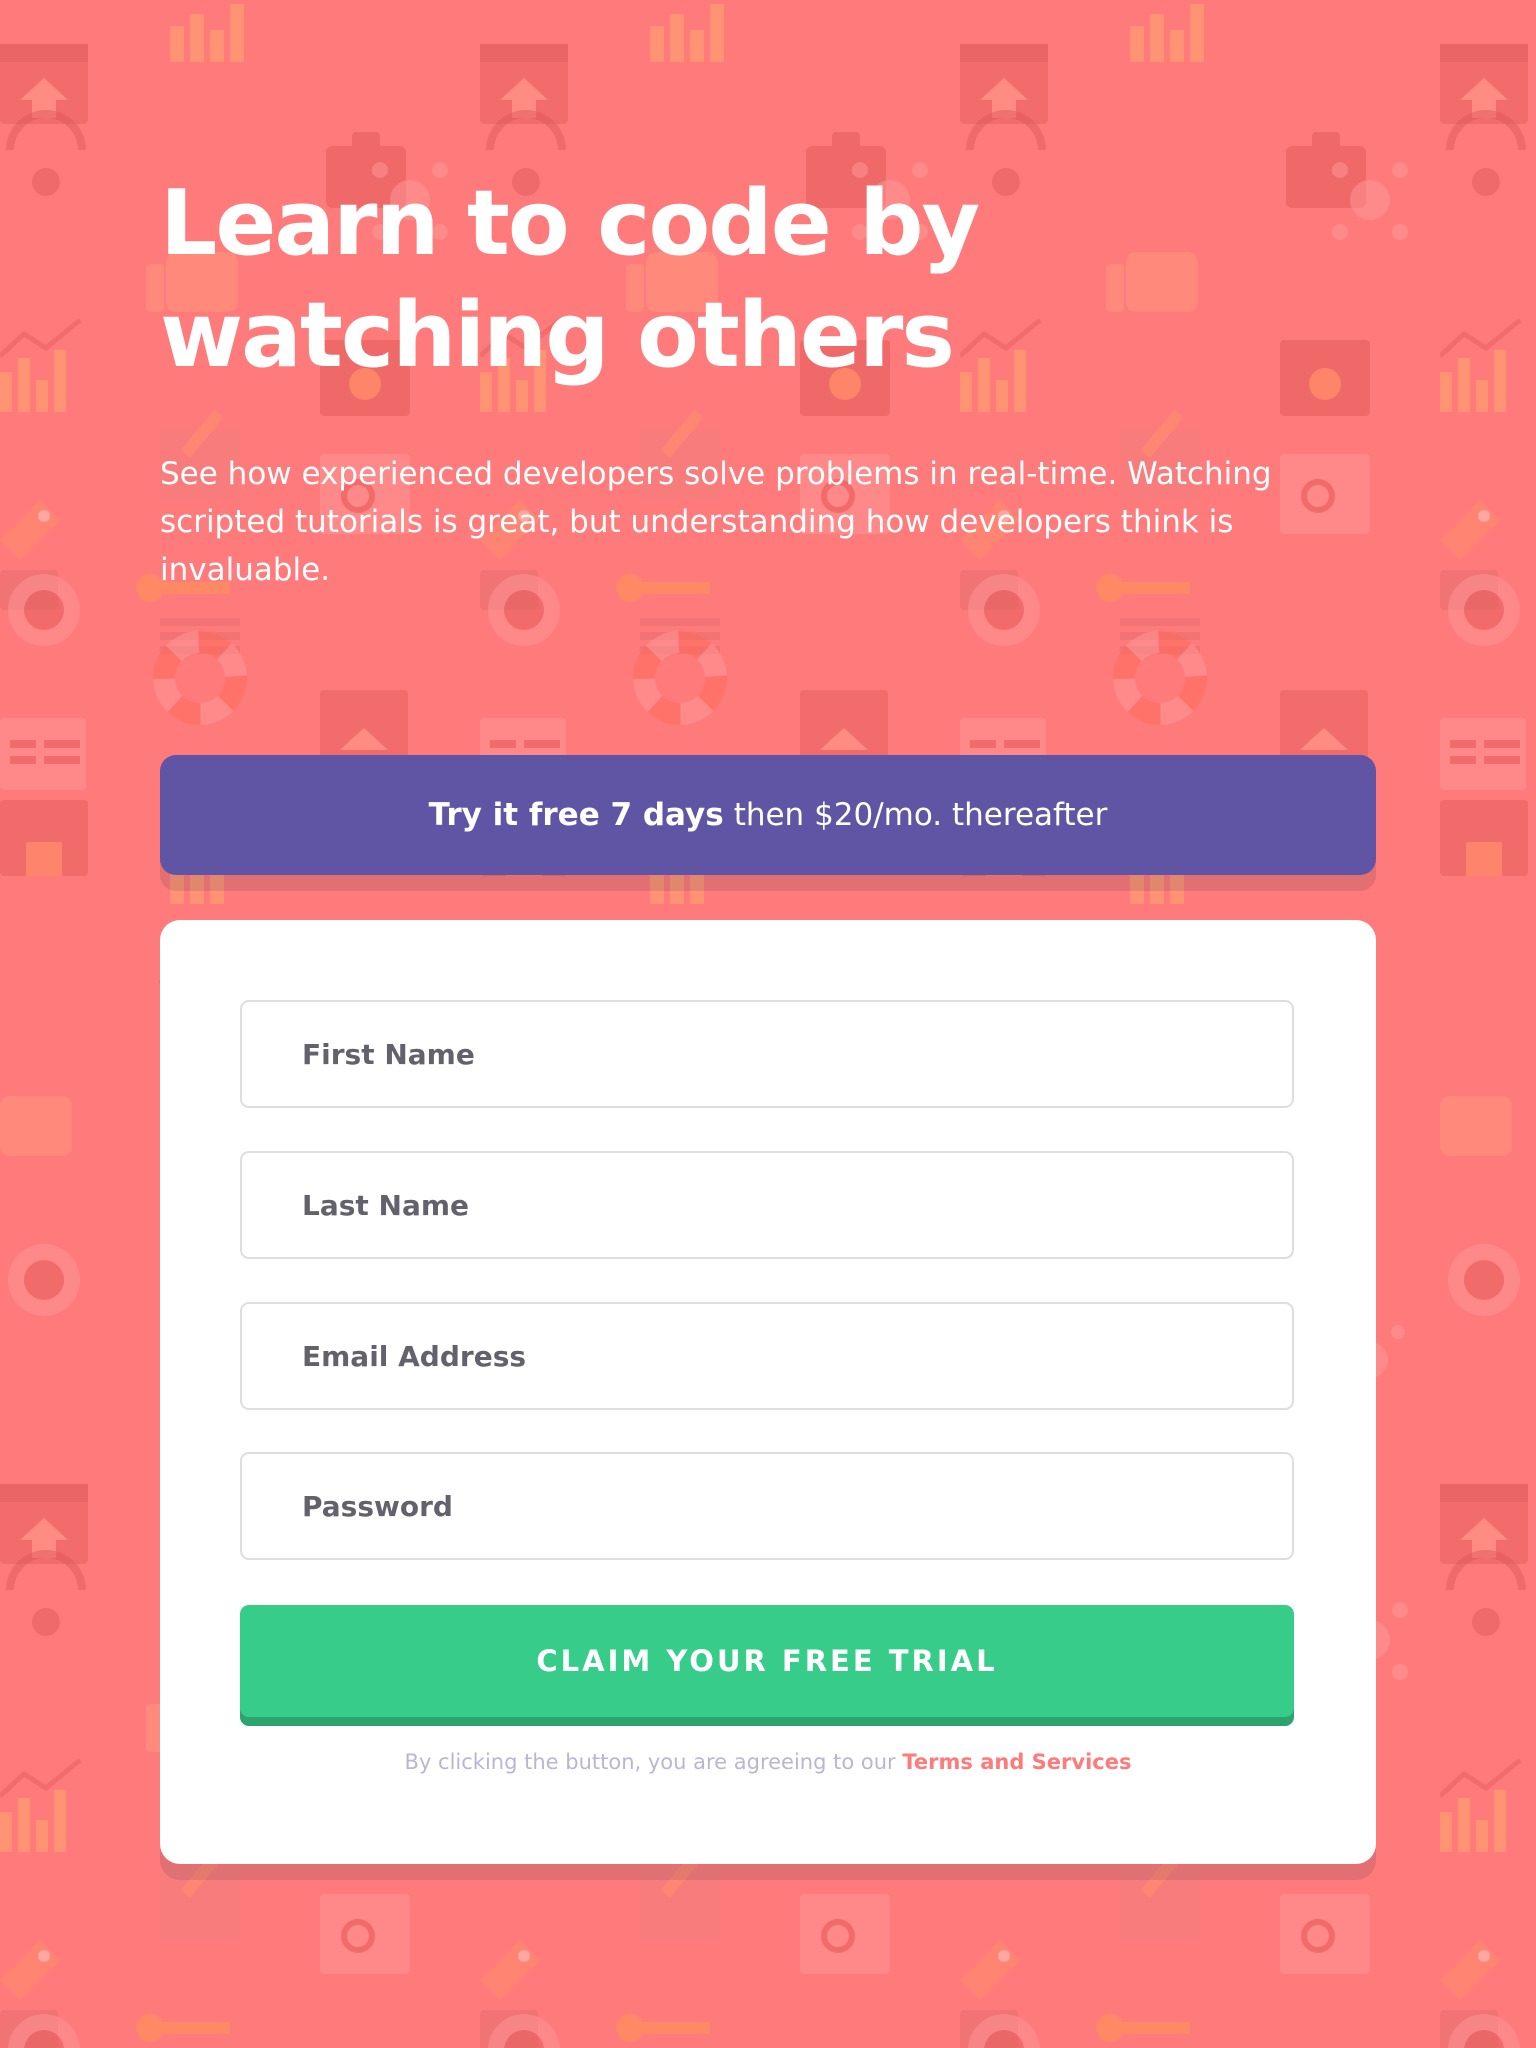  Describe the element at coordinates (557, 335) in the screenshot. I see `title-line-2: watching others` at that location.